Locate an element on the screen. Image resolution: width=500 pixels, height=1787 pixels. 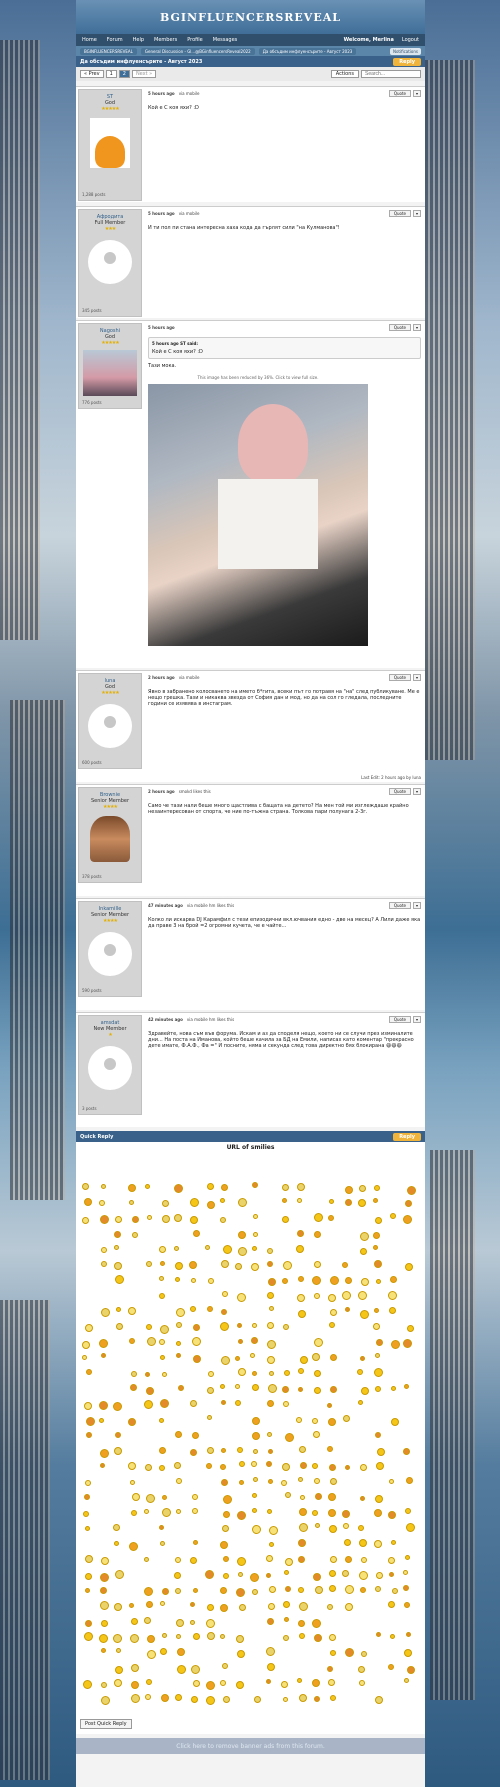
post-time: 47 minutes ago is located at coordinates (165, 905).